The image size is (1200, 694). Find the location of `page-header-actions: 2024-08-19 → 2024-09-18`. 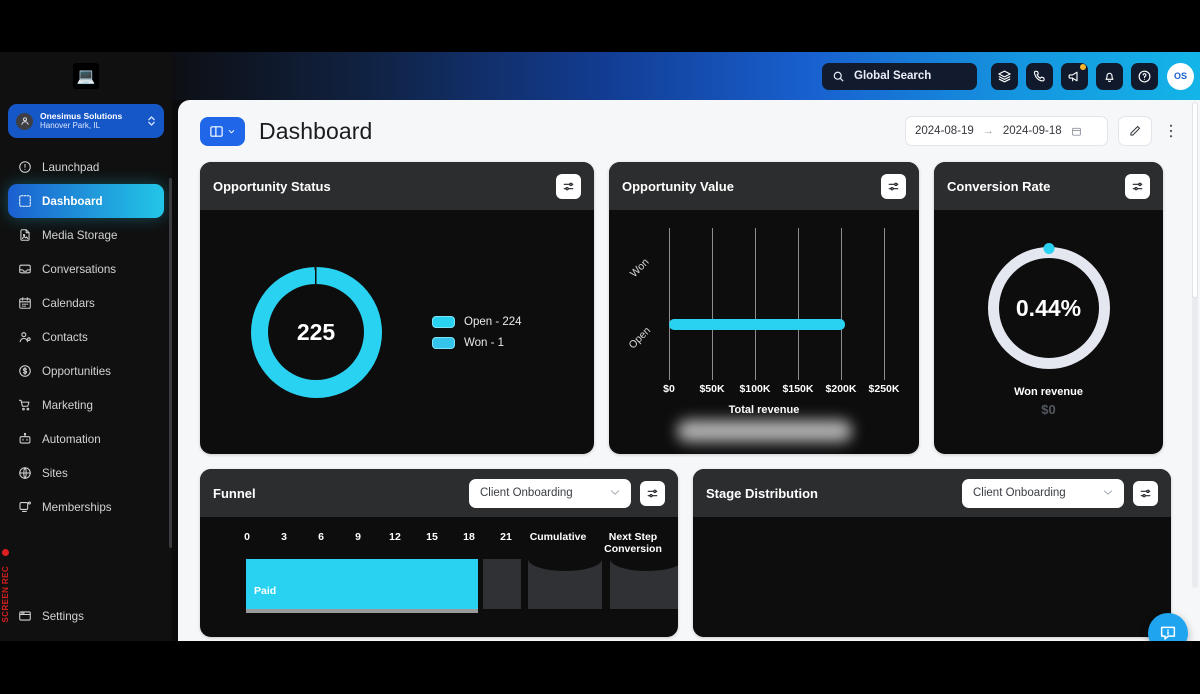

page-header-actions: 2024-08-19 → 2024-09-18 is located at coordinates (1042, 131).